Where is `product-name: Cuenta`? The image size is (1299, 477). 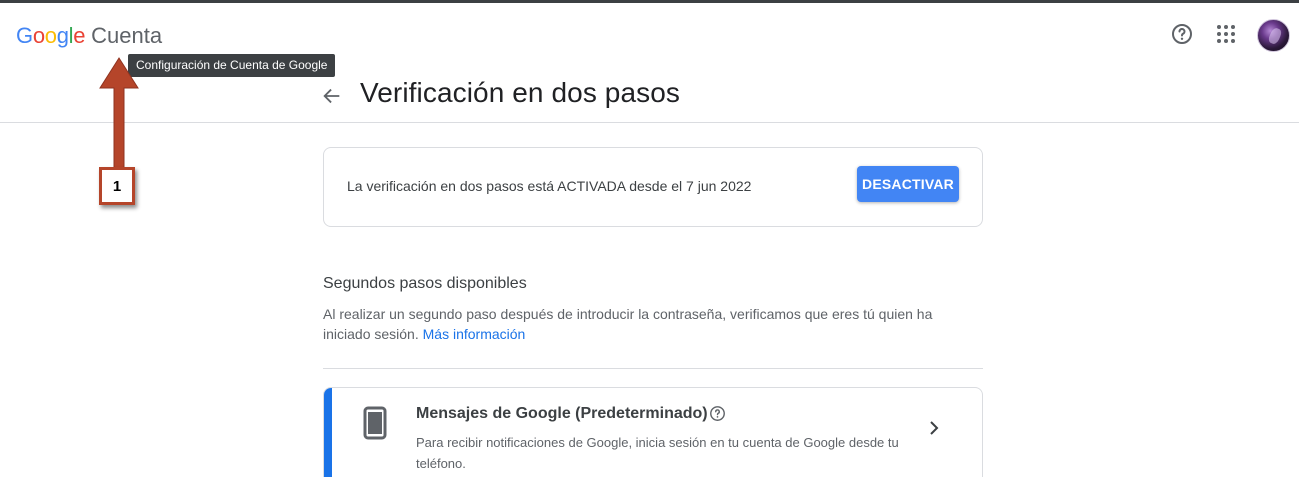
product-name: Cuenta is located at coordinates (127, 35).